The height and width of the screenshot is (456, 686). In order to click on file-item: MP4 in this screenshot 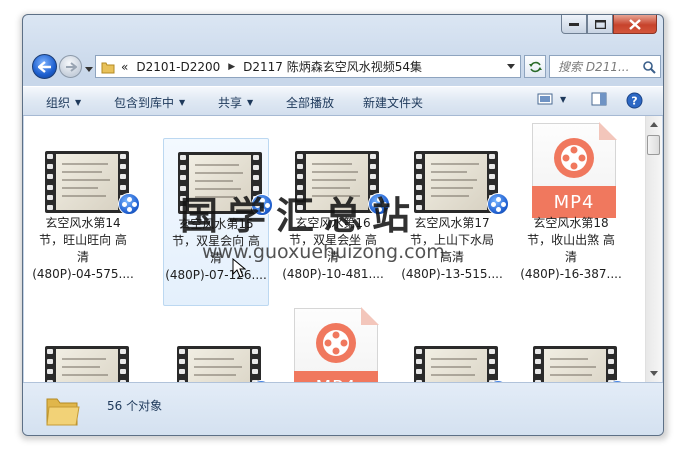, I will do `click(333, 339)`.